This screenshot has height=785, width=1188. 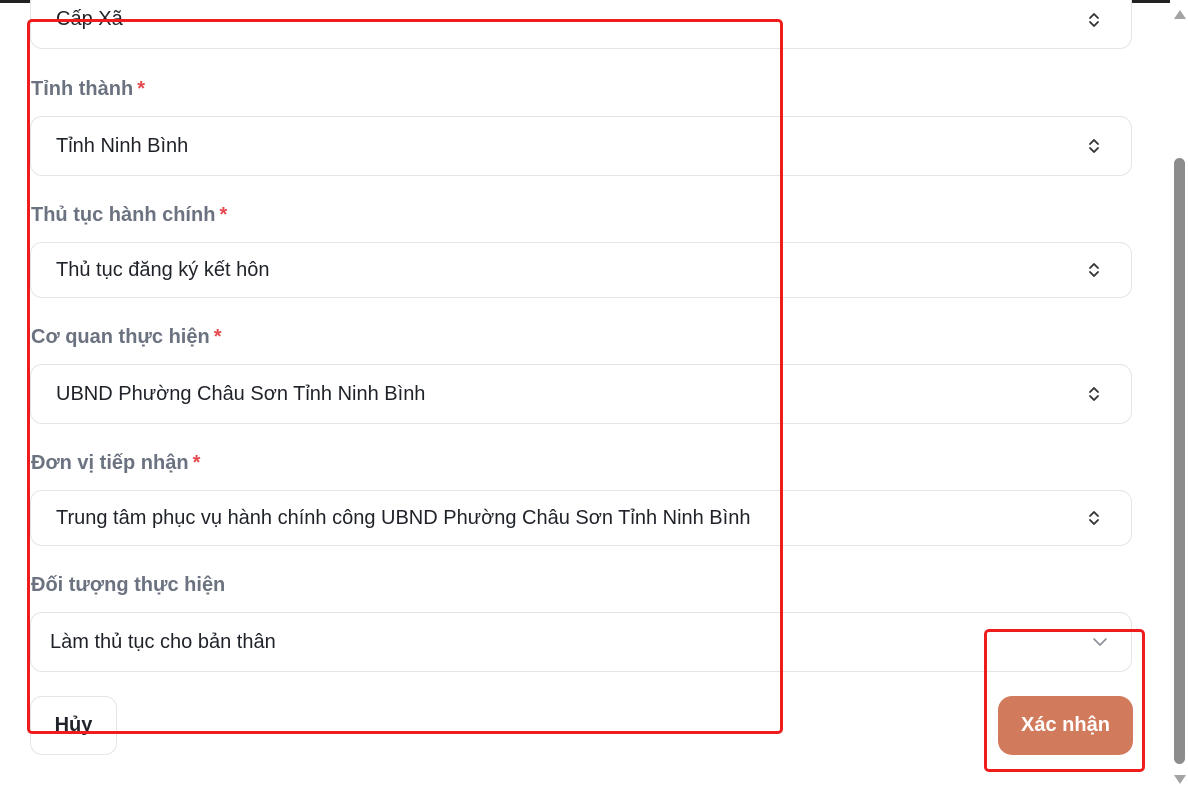 I want to click on subject-label-text: Đối tượng thực hiện, so click(x=128, y=585).